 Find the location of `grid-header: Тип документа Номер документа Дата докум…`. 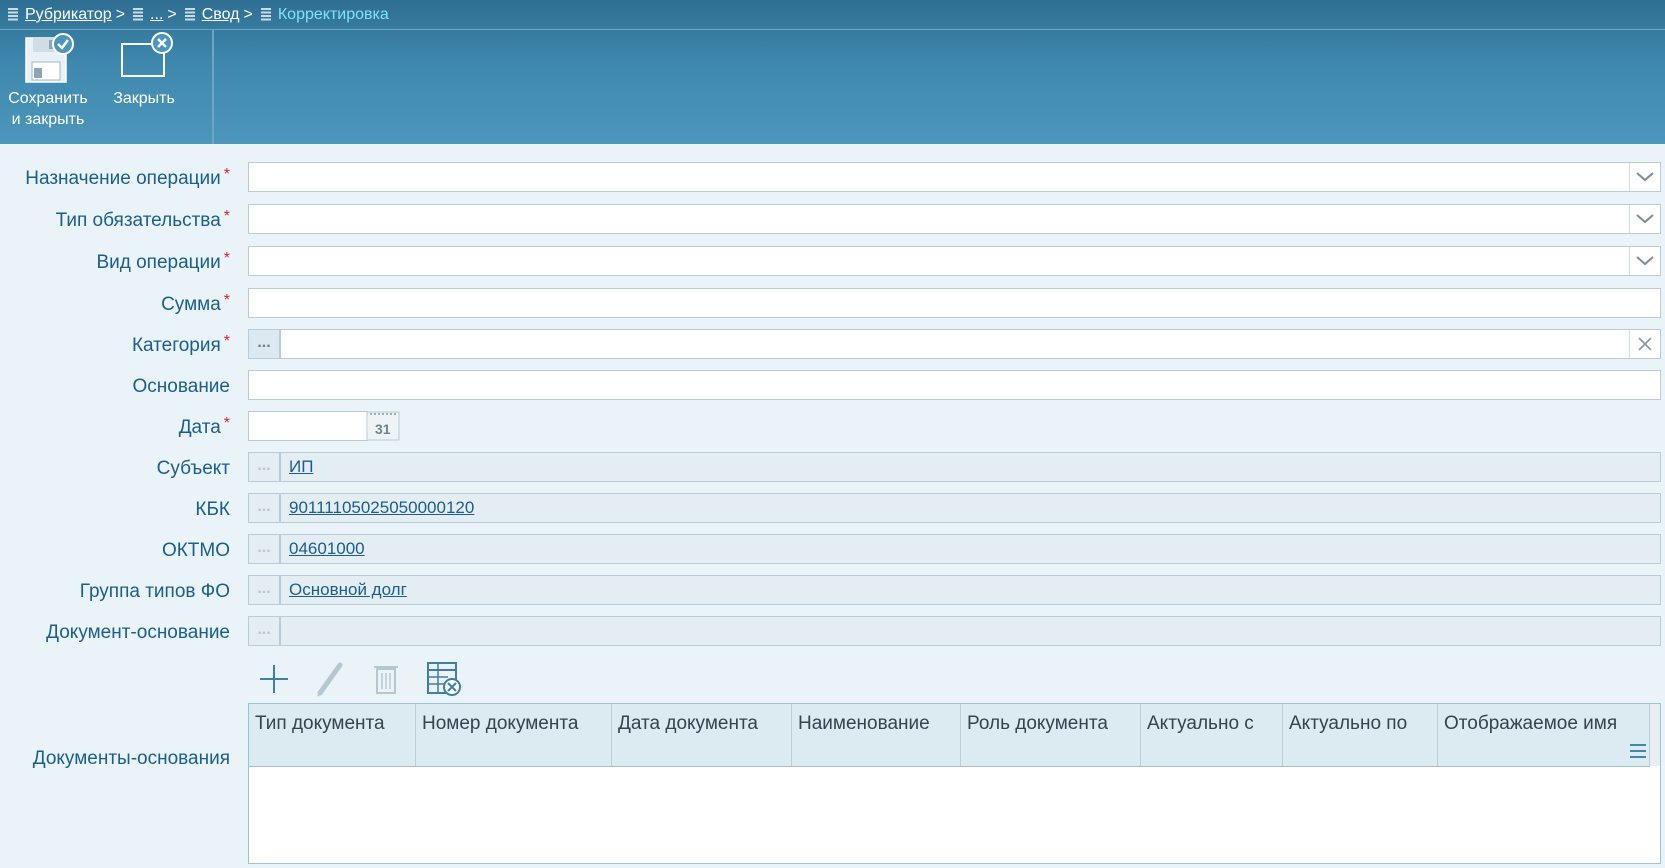

grid-header: Тип документа Номер документа Дата докум… is located at coordinates (949, 735).